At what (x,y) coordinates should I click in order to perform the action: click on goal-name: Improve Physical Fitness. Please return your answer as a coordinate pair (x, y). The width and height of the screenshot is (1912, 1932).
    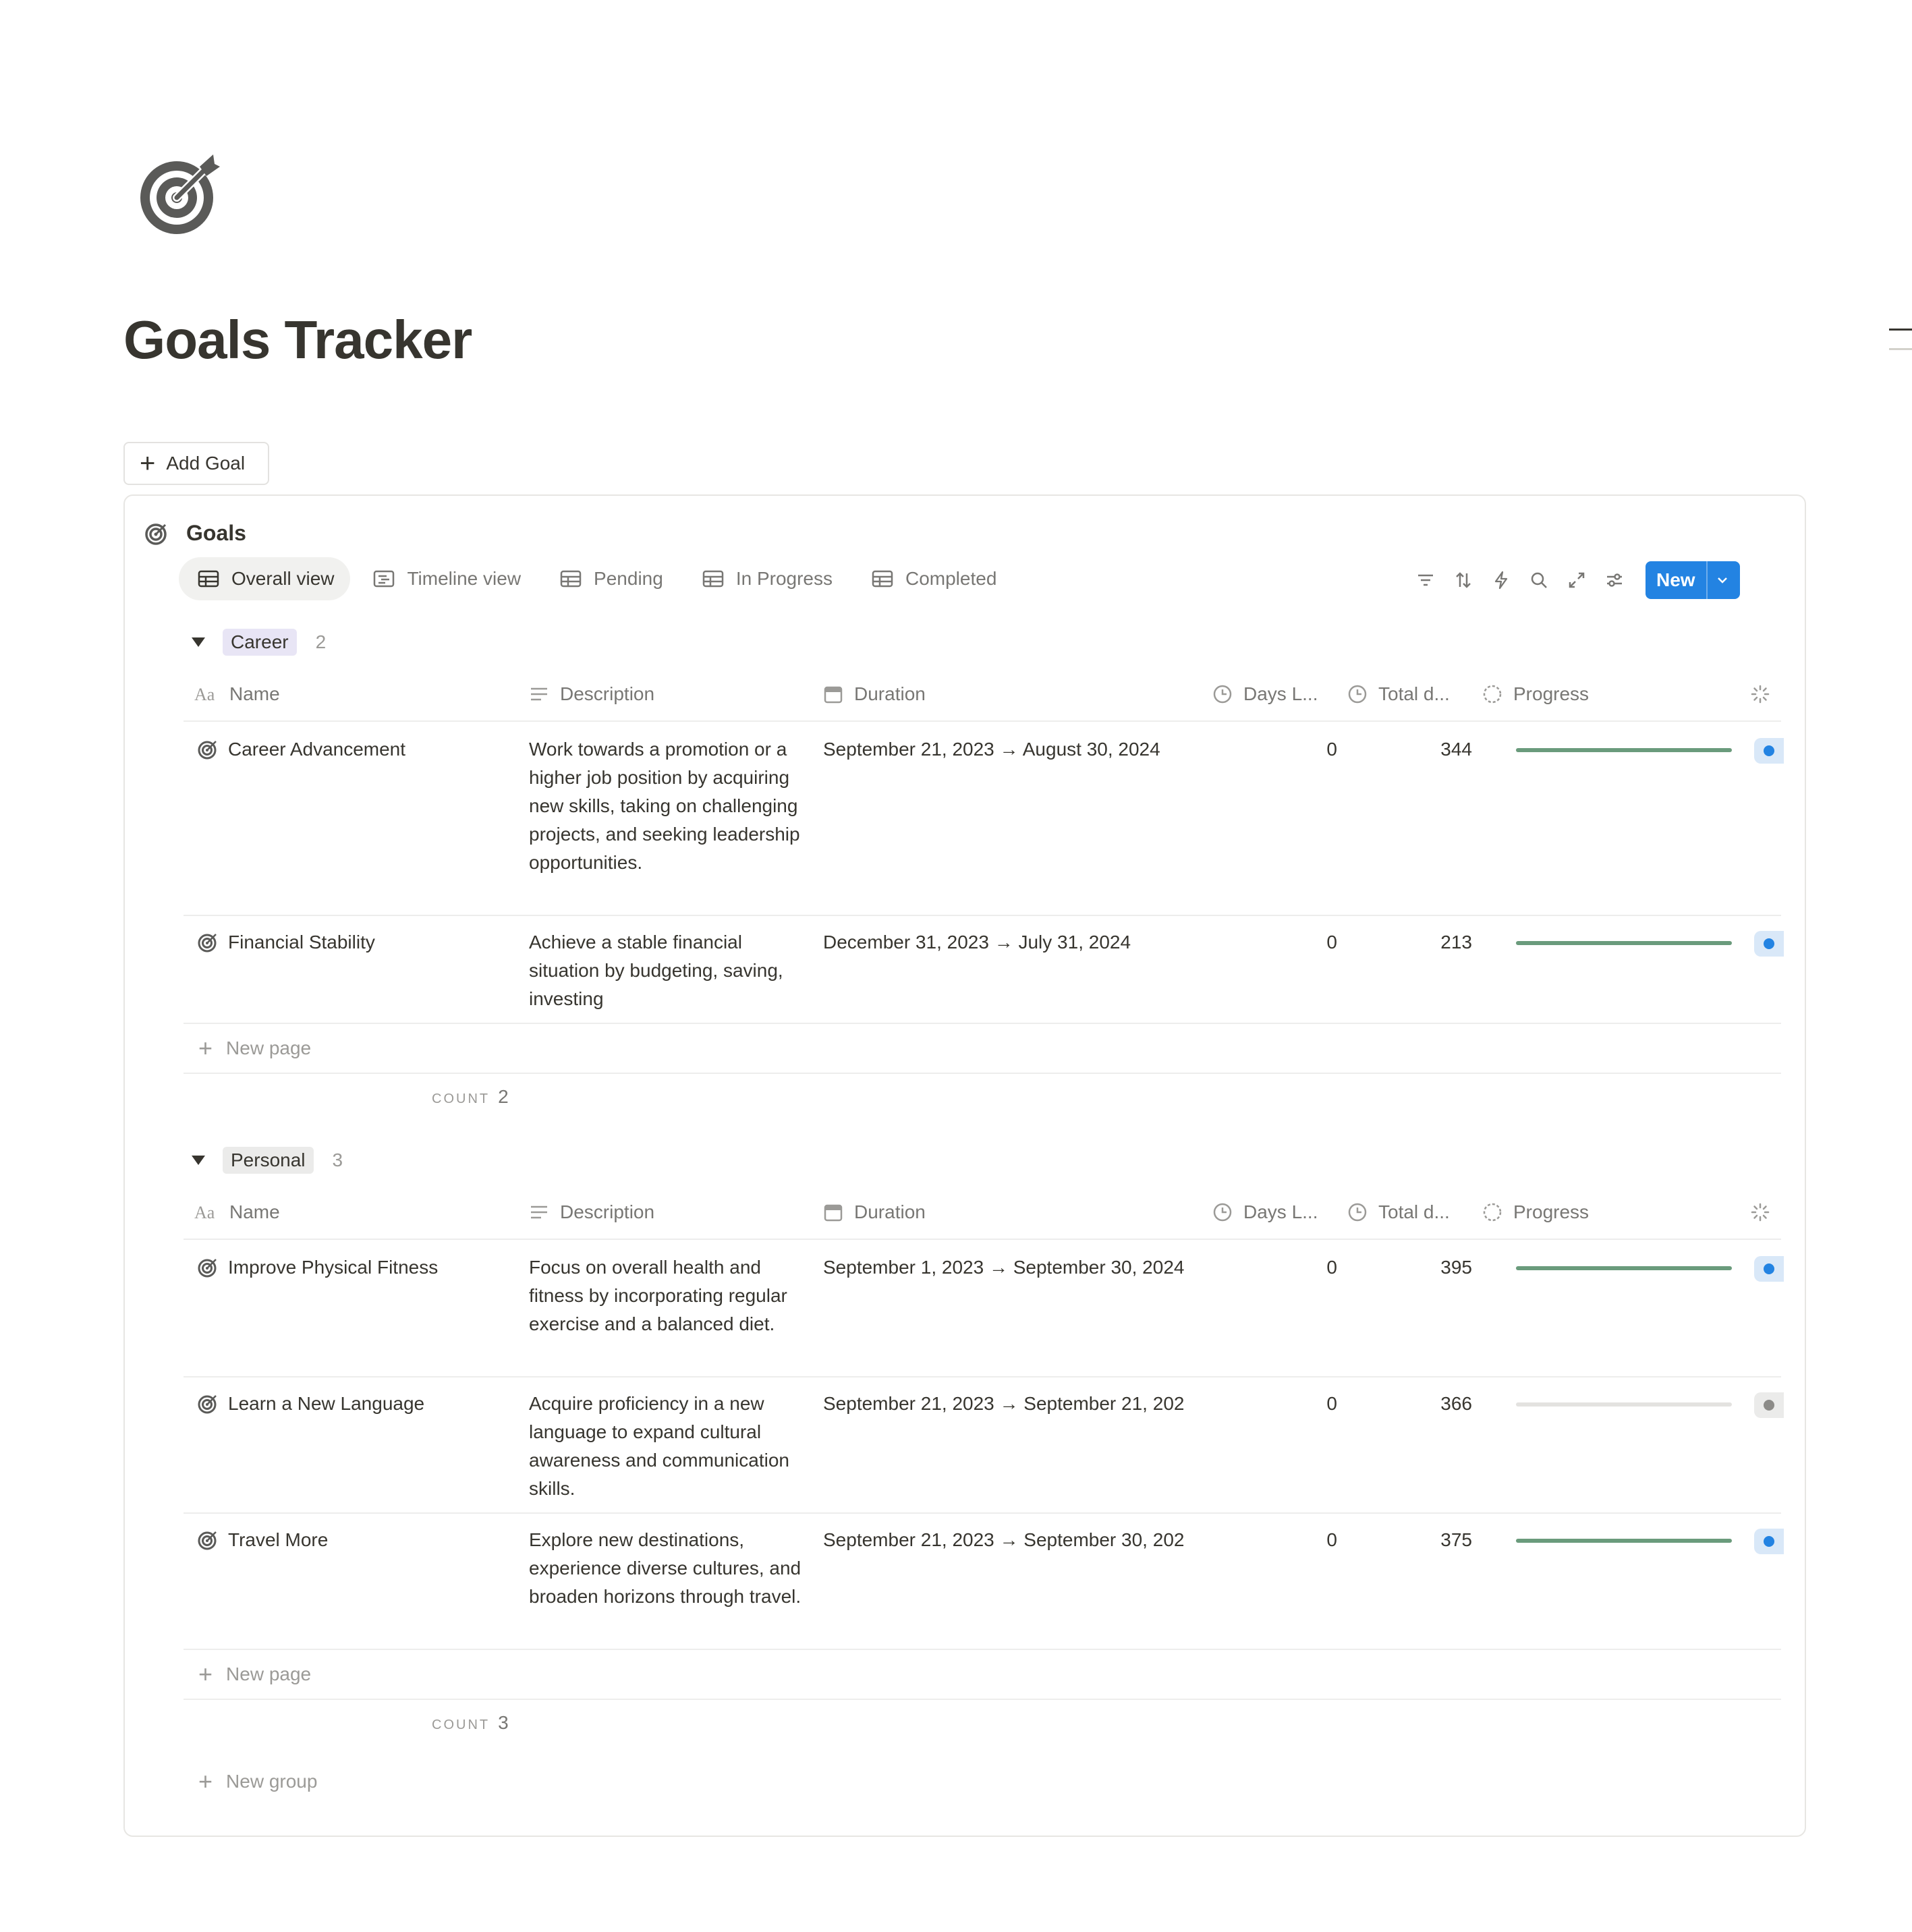
    Looking at the image, I should click on (317, 1267).